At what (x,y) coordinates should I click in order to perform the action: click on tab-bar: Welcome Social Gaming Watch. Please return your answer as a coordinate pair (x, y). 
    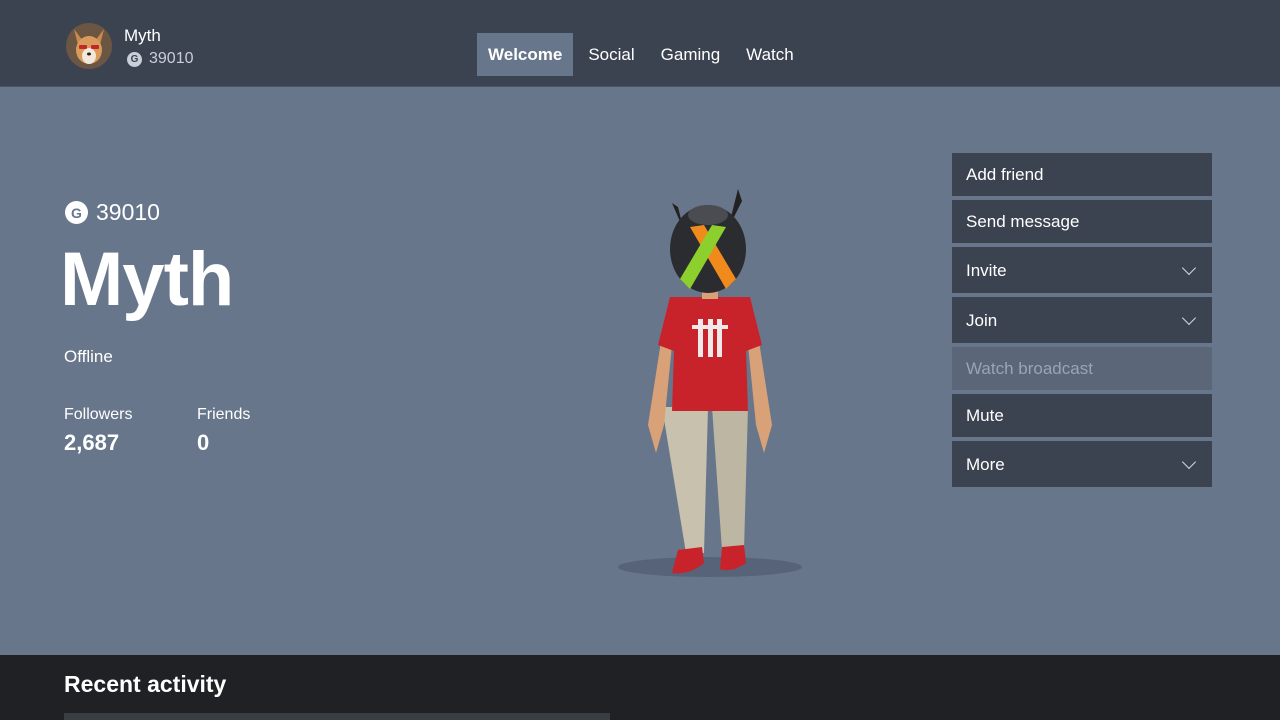
    Looking at the image, I should click on (643, 54).